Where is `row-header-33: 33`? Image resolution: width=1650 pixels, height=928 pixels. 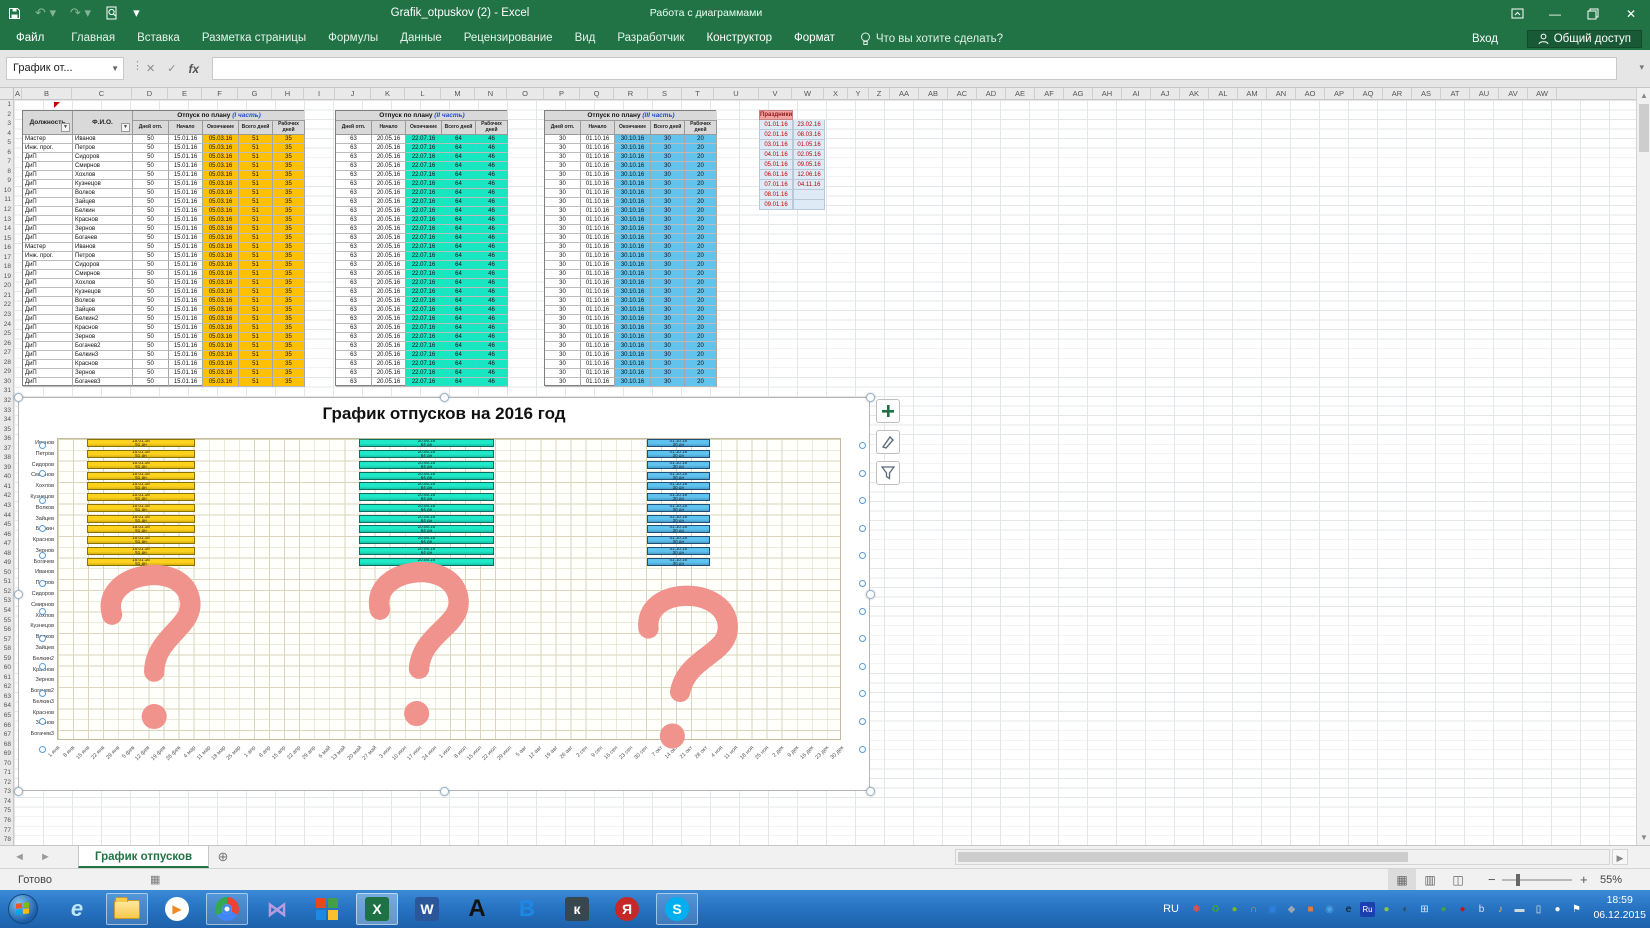
row-header-33: 33 is located at coordinates (6, 411).